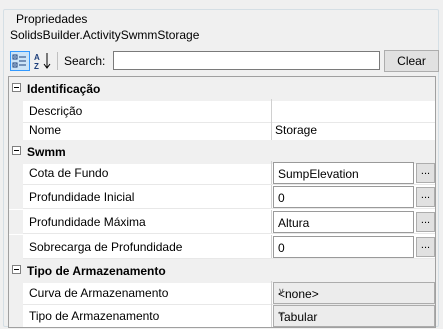 The height and width of the screenshot is (329, 443). Describe the element at coordinates (45, 130) in the screenshot. I see `property-name: Nome` at that location.